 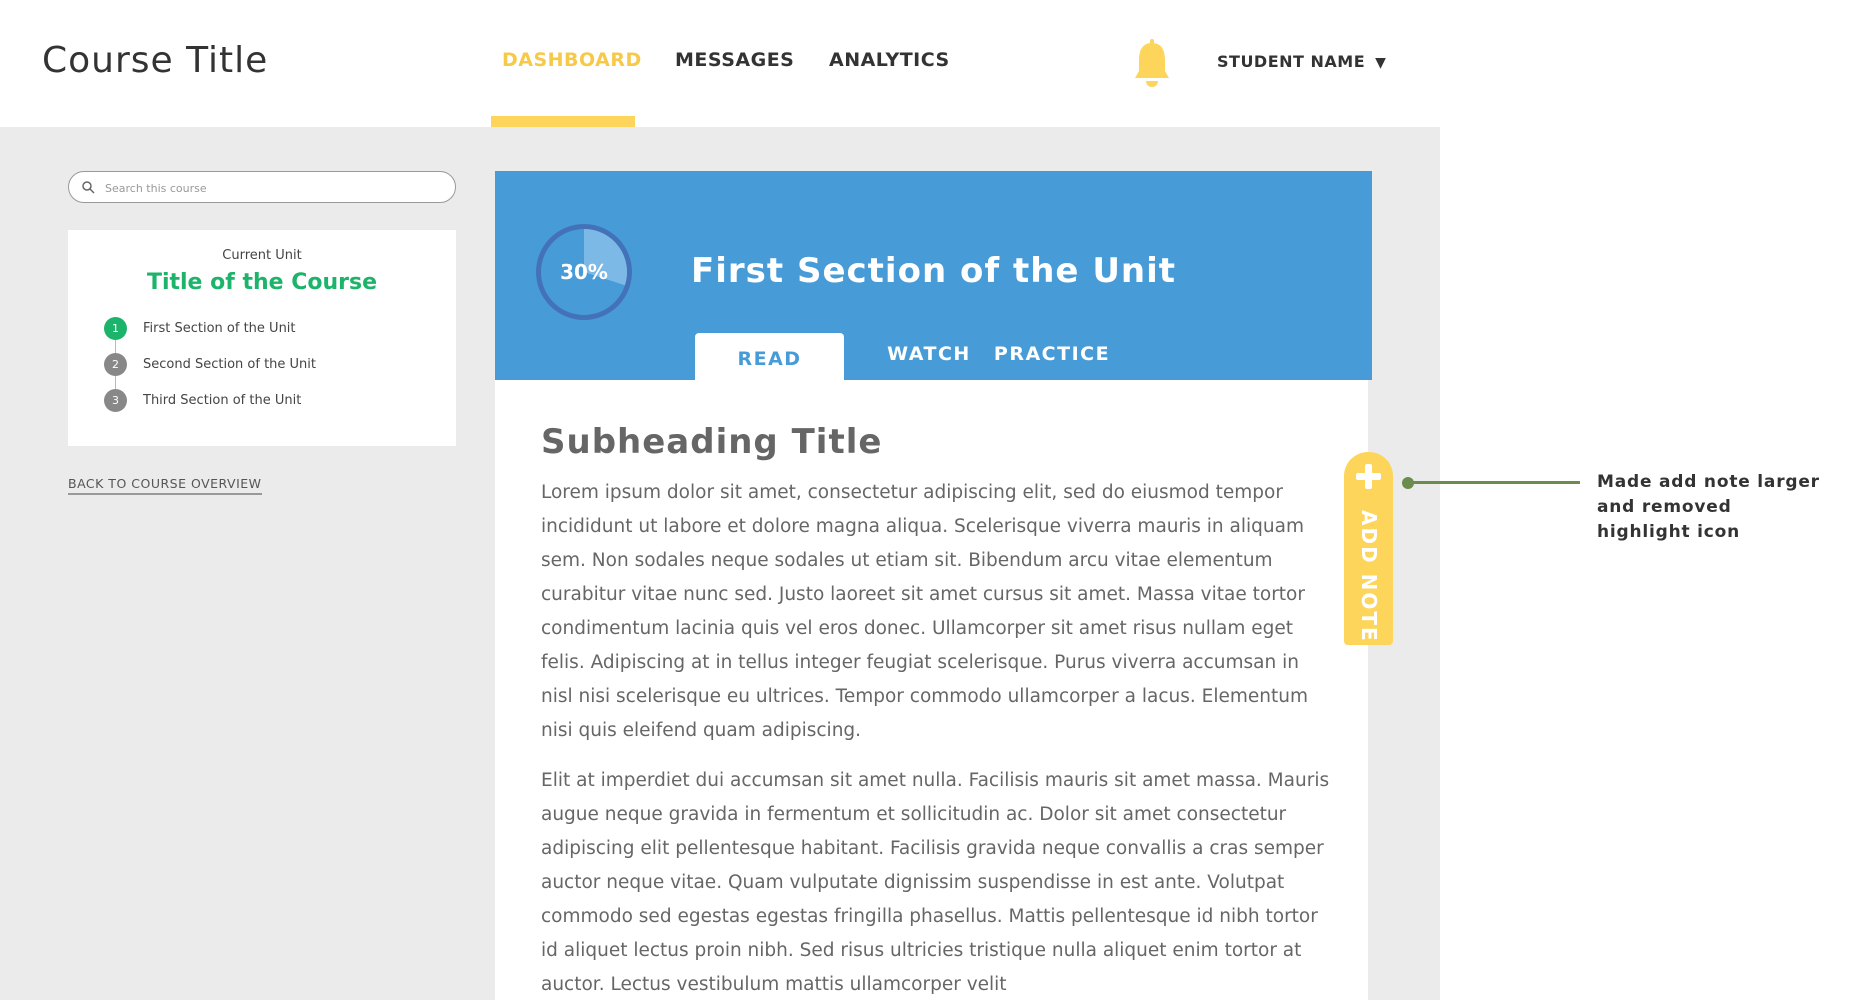 I want to click on subheading-title: Subheading Title, so click(x=712, y=442).